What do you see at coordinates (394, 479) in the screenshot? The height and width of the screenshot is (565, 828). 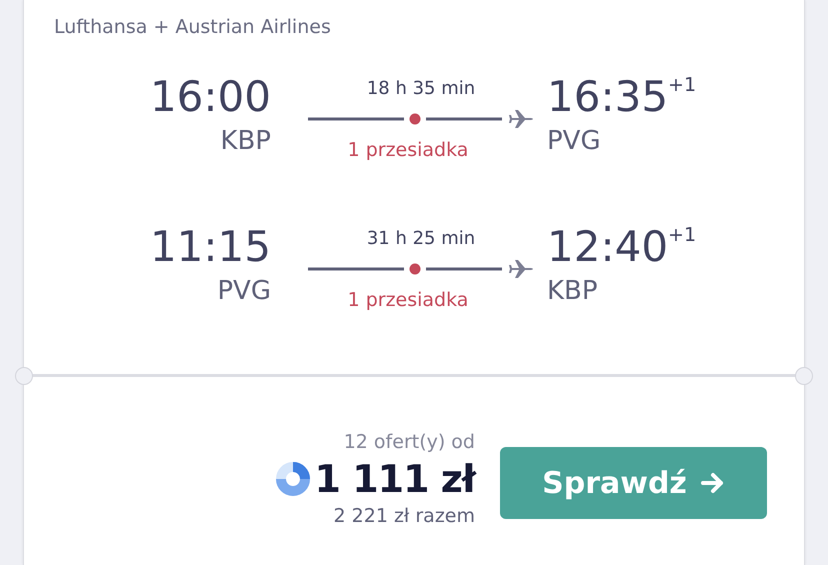 I see `price: 1 111 zł` at bounding box center [394, 479].